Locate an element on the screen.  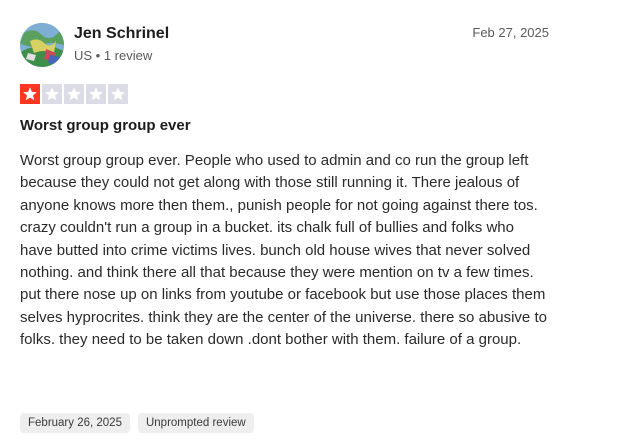
reviewer-meta: US • 1 review is located at coordinates (113, 55).